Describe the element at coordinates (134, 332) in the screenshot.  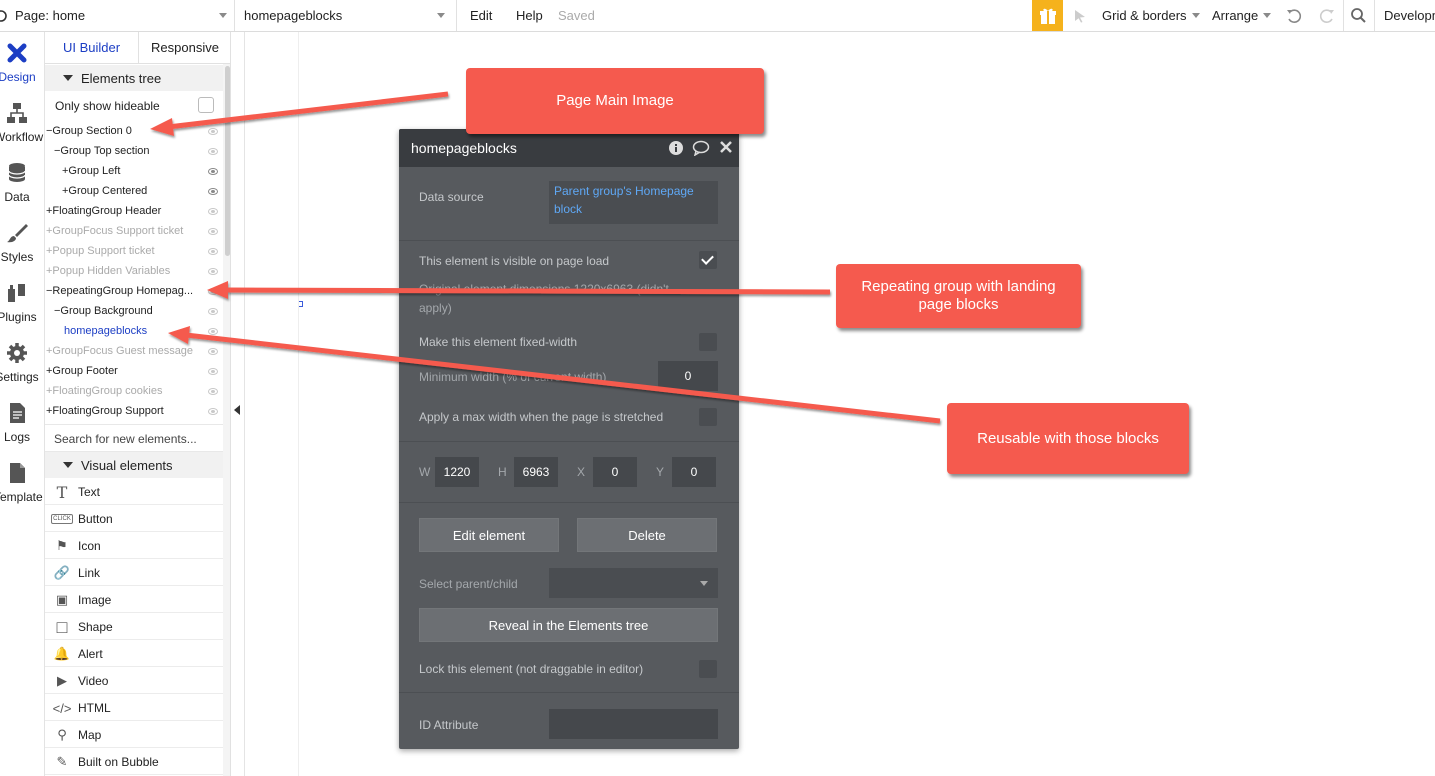
I see `tree-item: homepageblocks` at that location.